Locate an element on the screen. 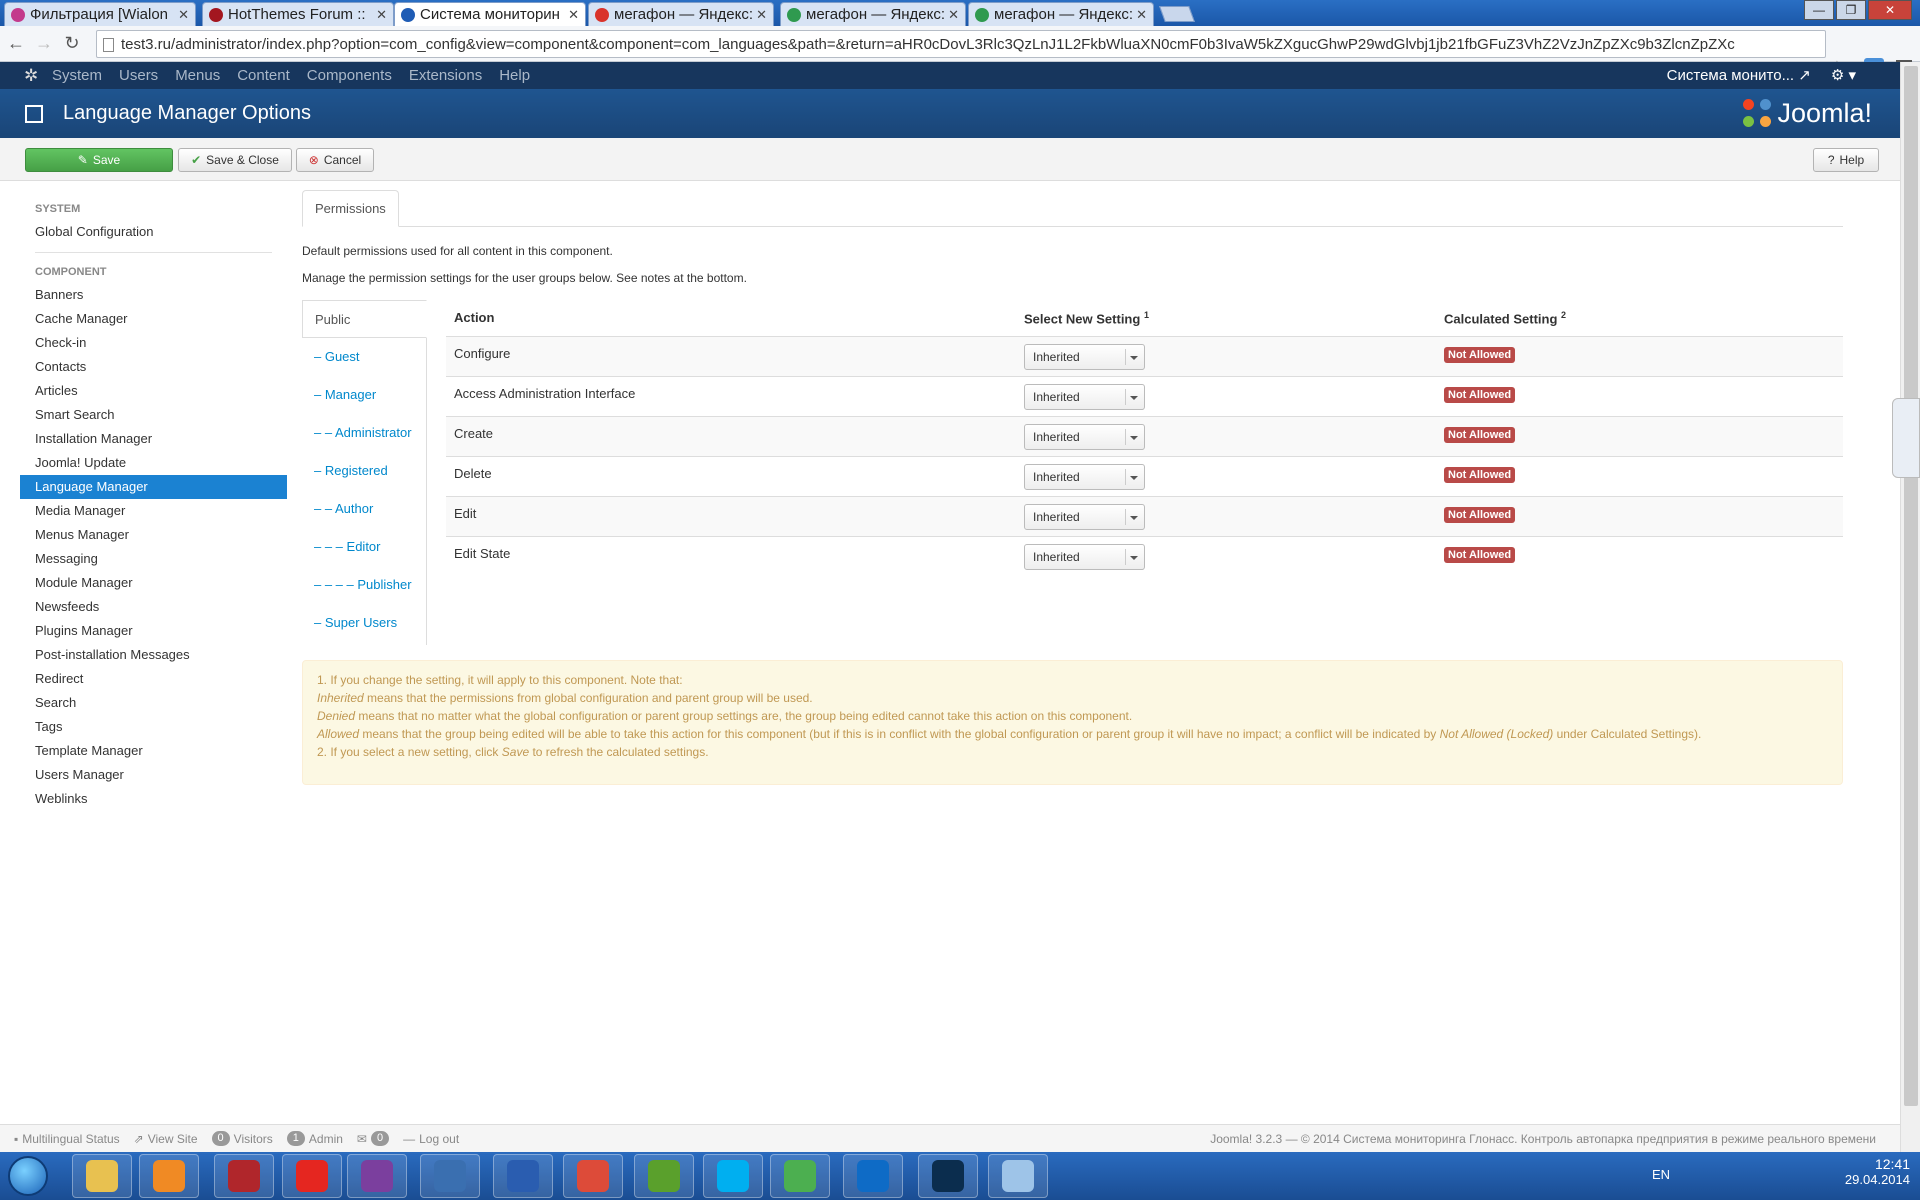 Image resolution: width=1920 pixels, height=1200 pixels. vertical-scrollbar is located at coordinates (1910, 607).